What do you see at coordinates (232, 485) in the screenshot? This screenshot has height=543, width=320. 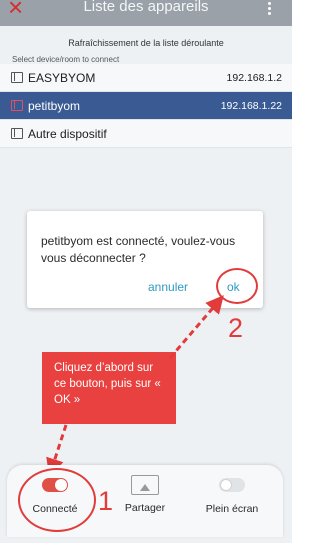 I see `fullscreen-toggle` at bounding box center [232, 485].